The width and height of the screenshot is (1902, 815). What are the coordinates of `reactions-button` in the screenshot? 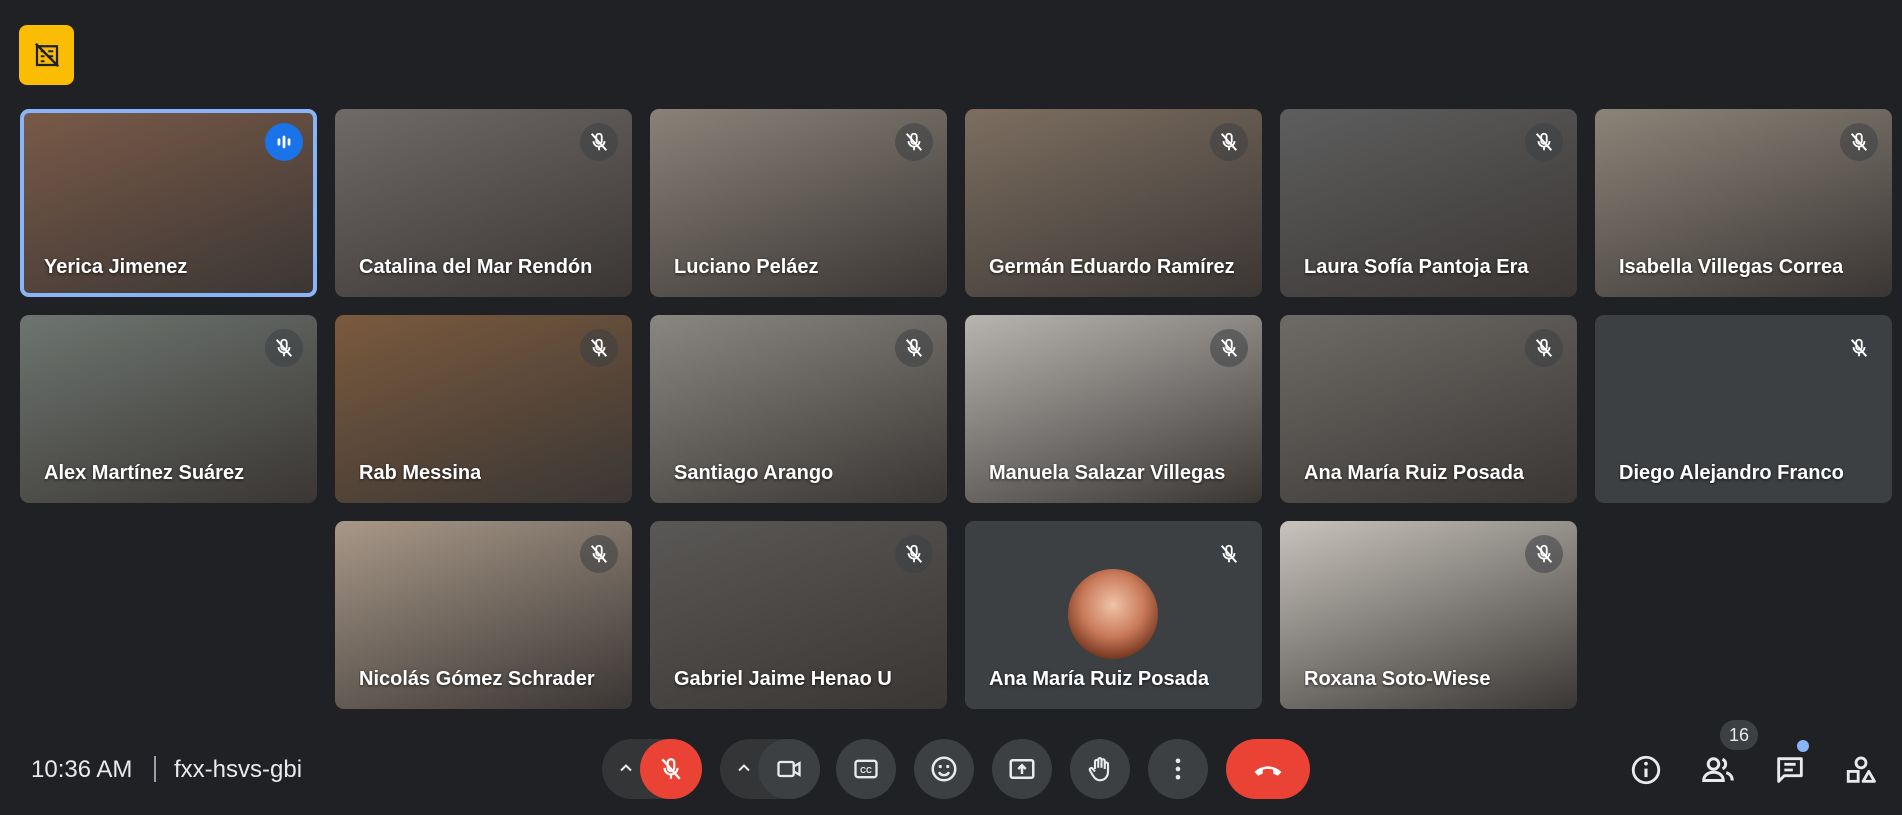 It's located at (944, 769).